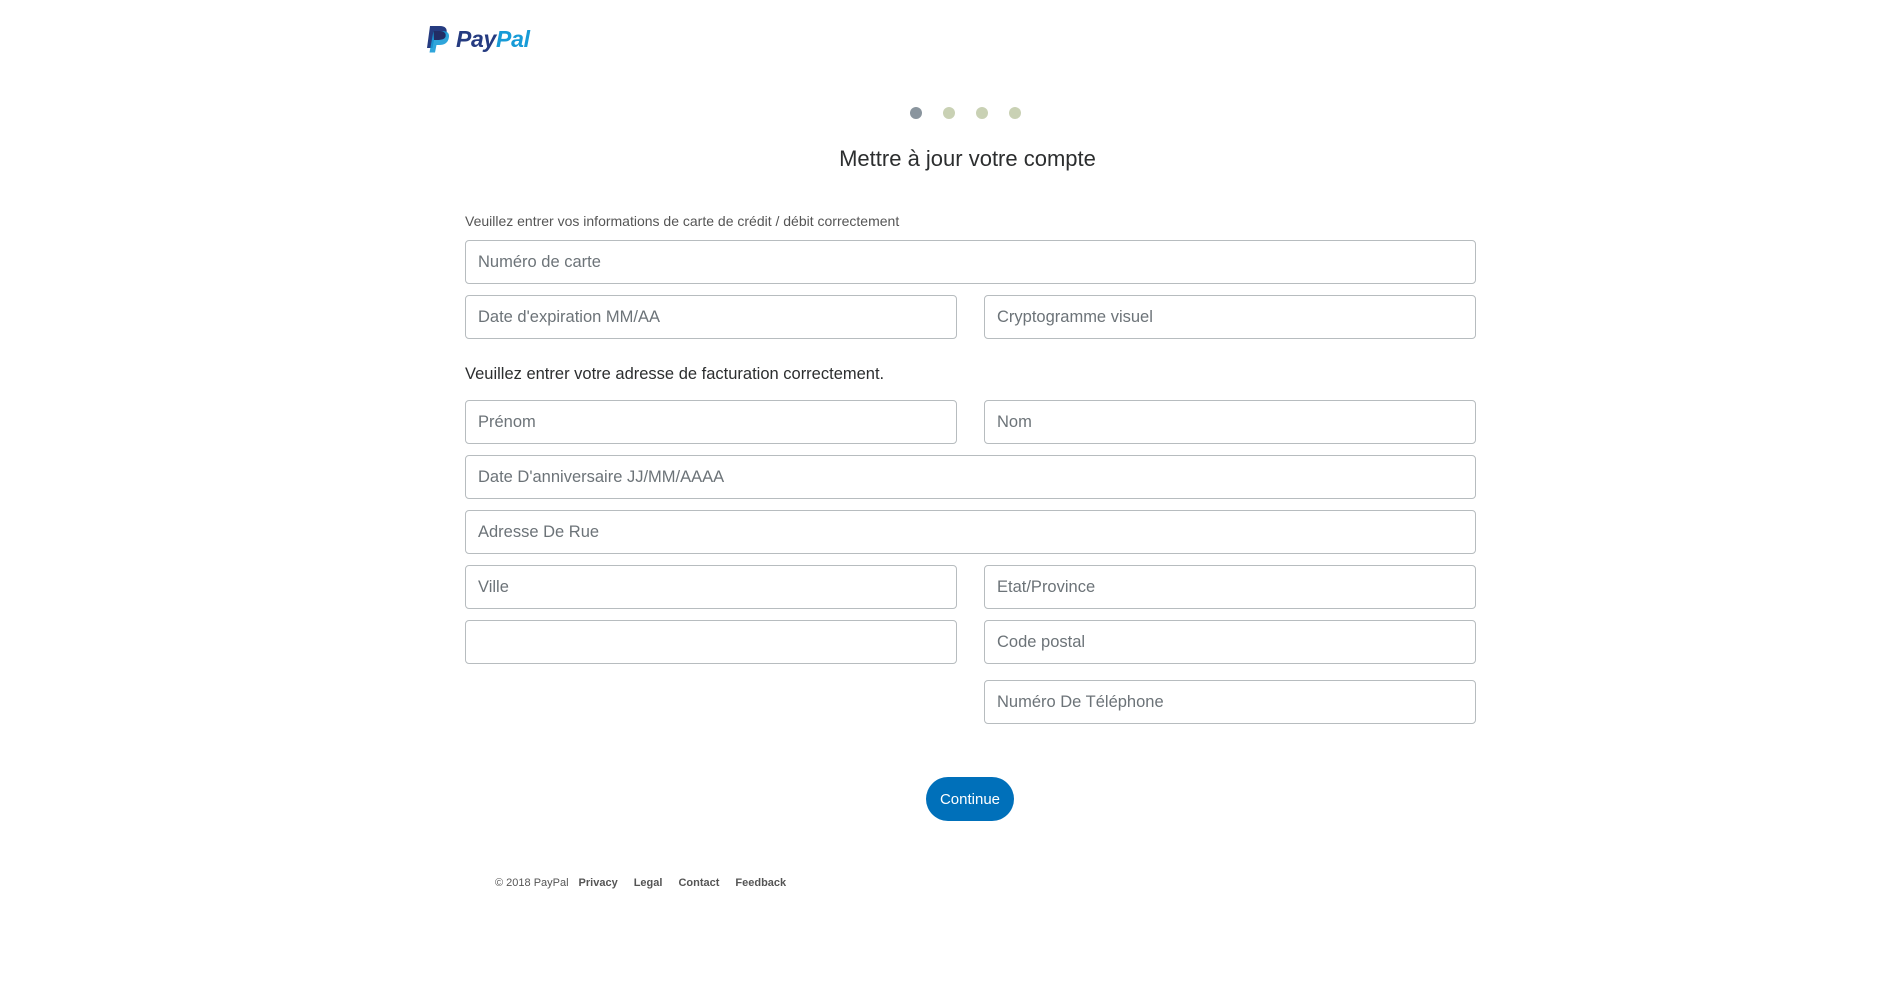  I want to click on city-input, so click(711, 587).